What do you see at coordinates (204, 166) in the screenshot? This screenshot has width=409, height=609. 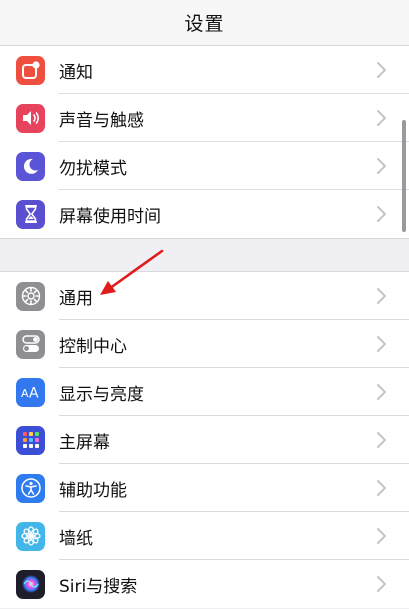 I see `settings-row-do-not-disturb: 勿扰模式` at bounding box center [204, 166].